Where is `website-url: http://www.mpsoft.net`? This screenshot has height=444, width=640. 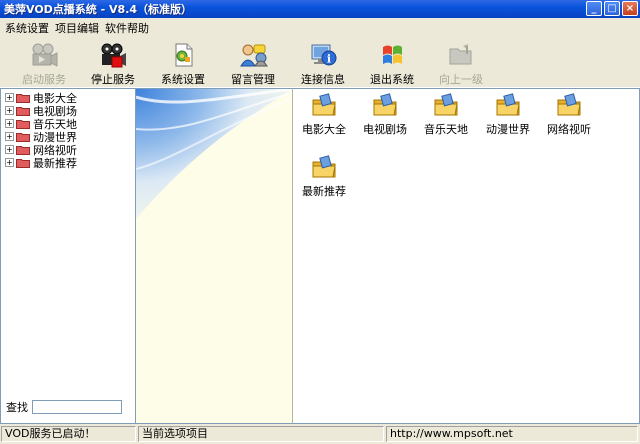
website-url: http://www.mpsoft.net is located at coordinates (512, 434).